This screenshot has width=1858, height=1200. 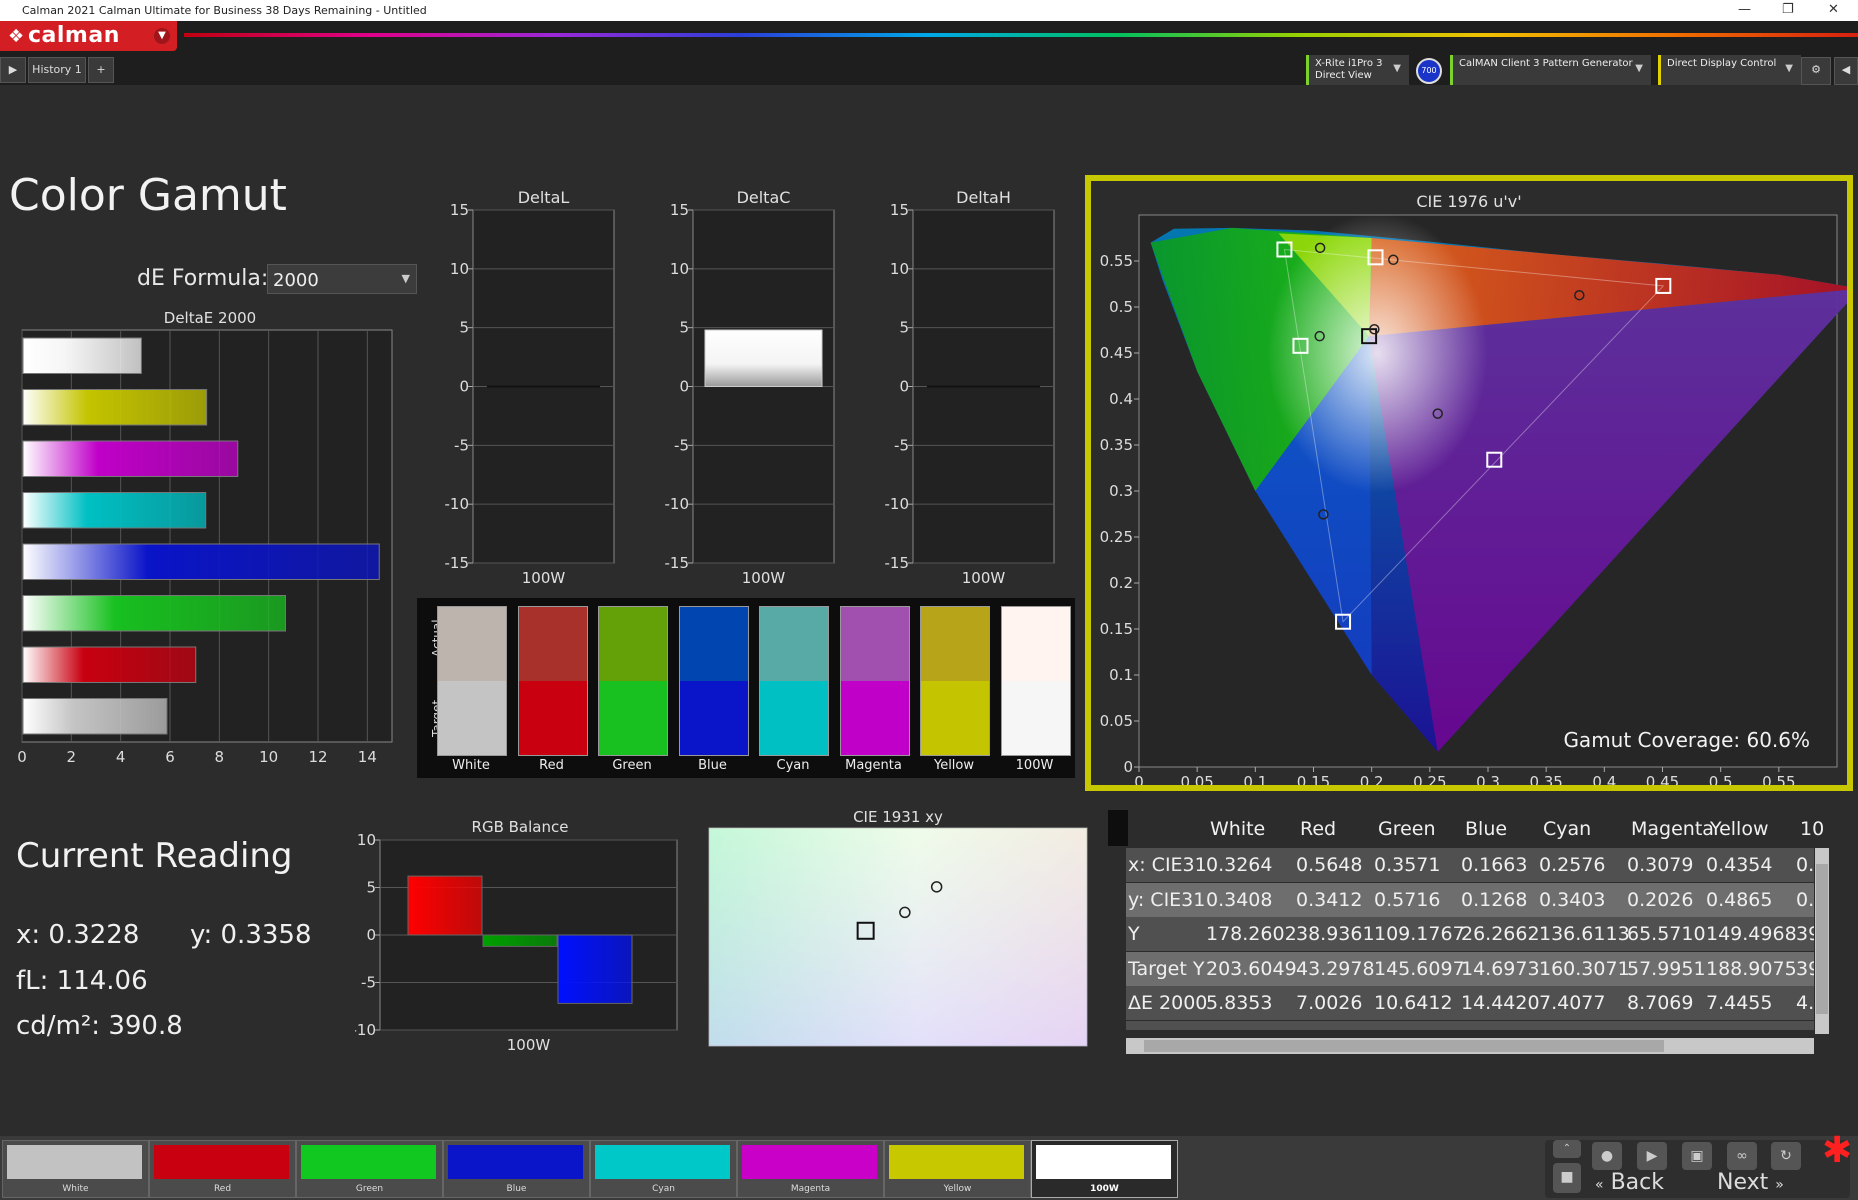 I want to click on meter-badge: 700, so click(x=1429, y=71).